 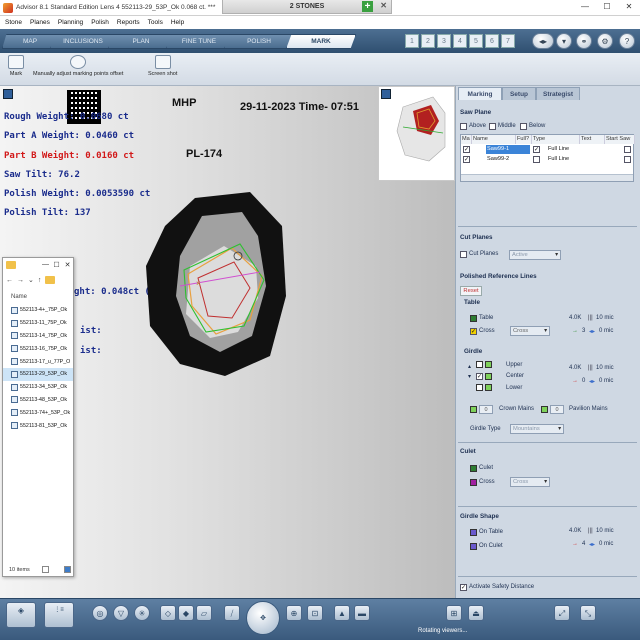 I want to click on lower-swatch, so click(x=488, y=387).